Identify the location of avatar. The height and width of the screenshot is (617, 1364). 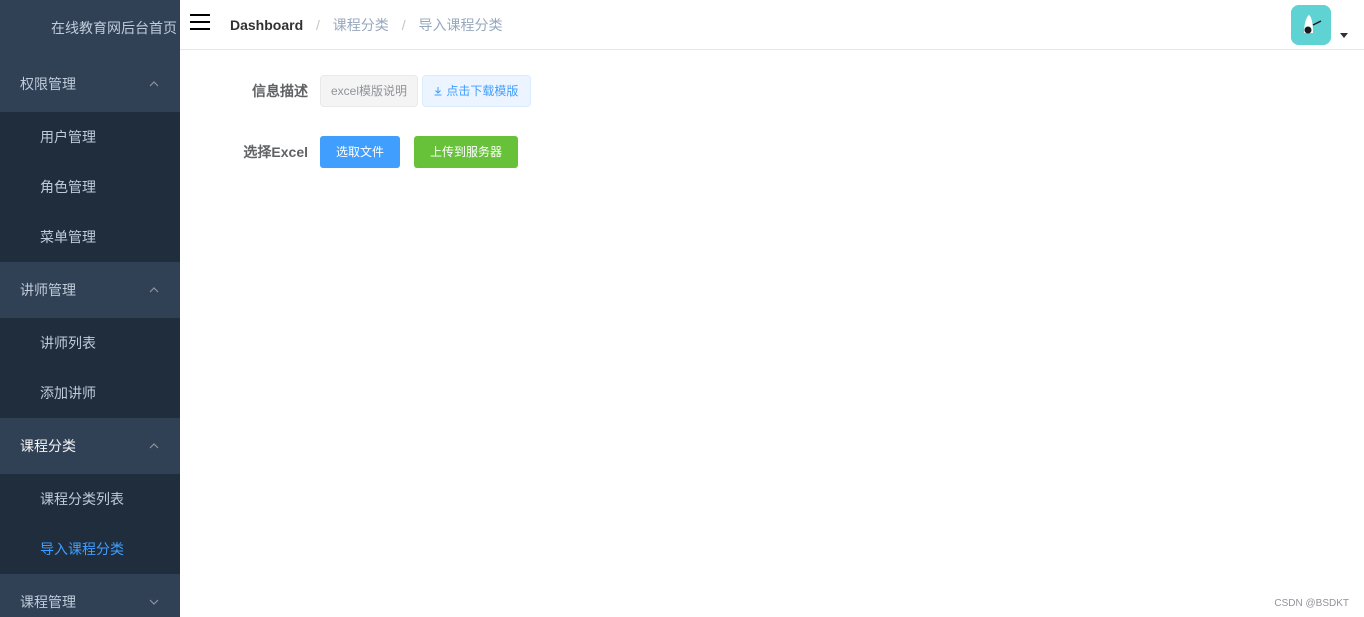
(1311, 25).